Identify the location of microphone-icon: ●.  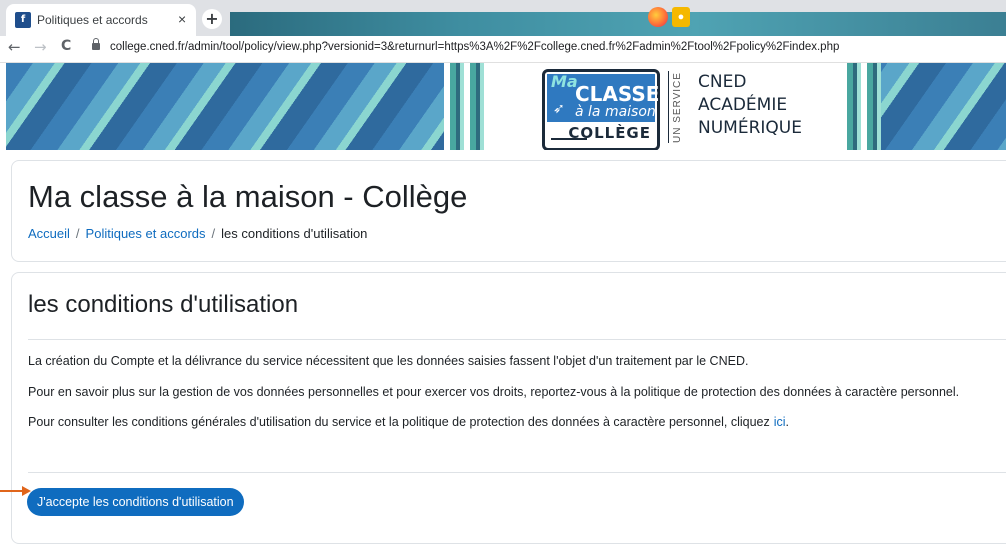
(681, 17).